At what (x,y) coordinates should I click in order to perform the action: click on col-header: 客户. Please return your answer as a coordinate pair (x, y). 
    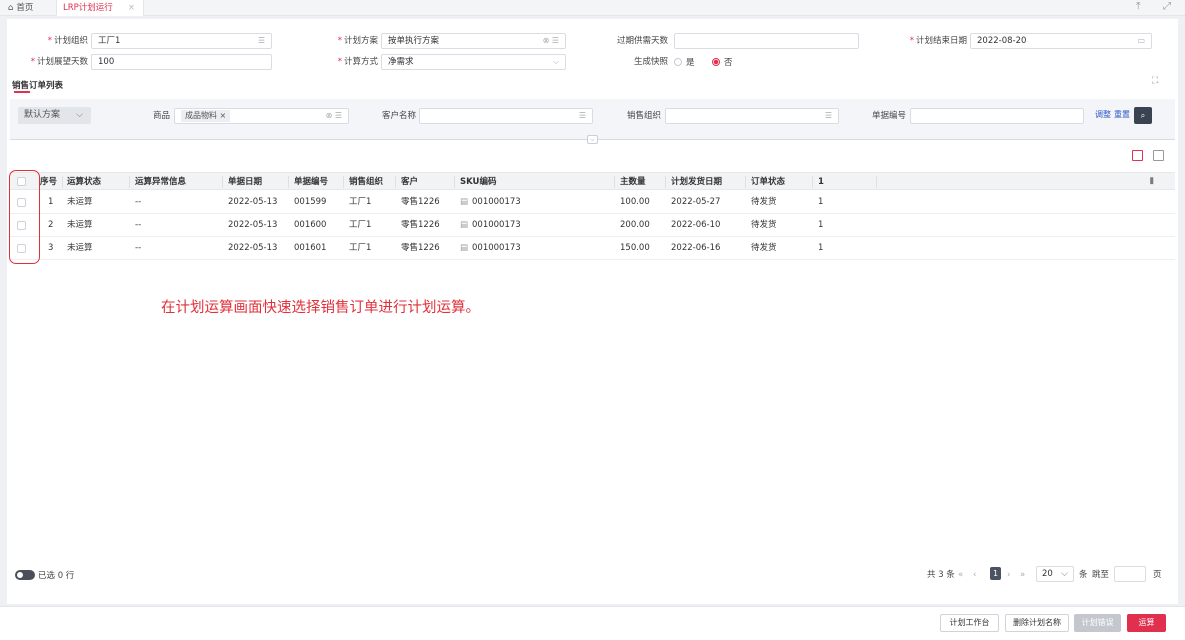
    Looking at the image, I should click on (410, 182).